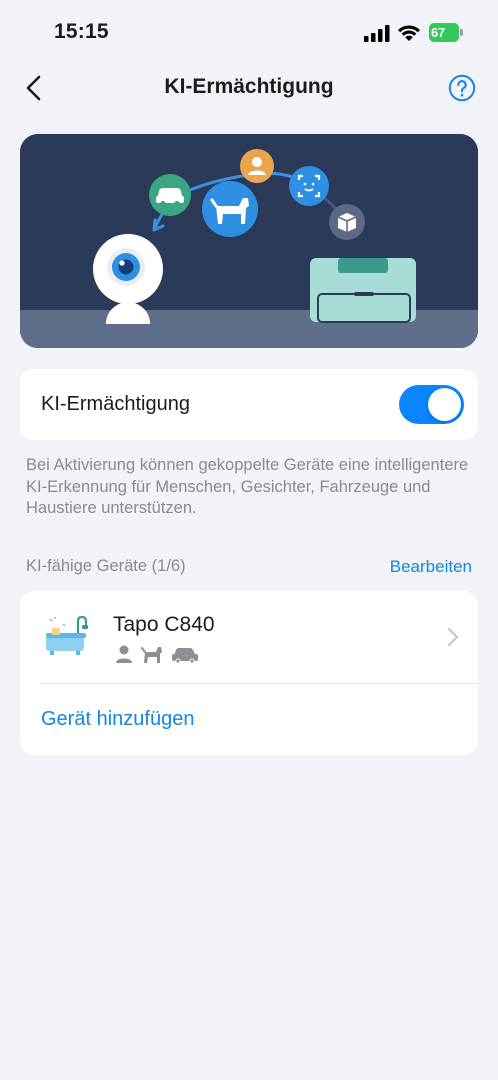 This screenshot has width=498, height=1080. What do you see at coordinates (309, 186) in the screenshot?
I see `face-scan-bubble-icon` at bounding box center [309, 186].